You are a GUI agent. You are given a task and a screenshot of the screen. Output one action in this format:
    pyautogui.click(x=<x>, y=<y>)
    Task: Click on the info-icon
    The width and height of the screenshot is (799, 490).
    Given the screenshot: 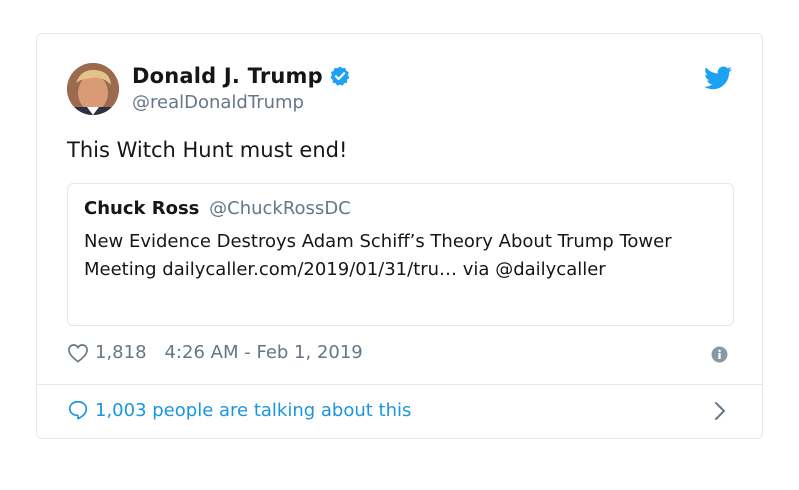 What is the action you would take?
    pyautogui.click(x=719, y=354)
    